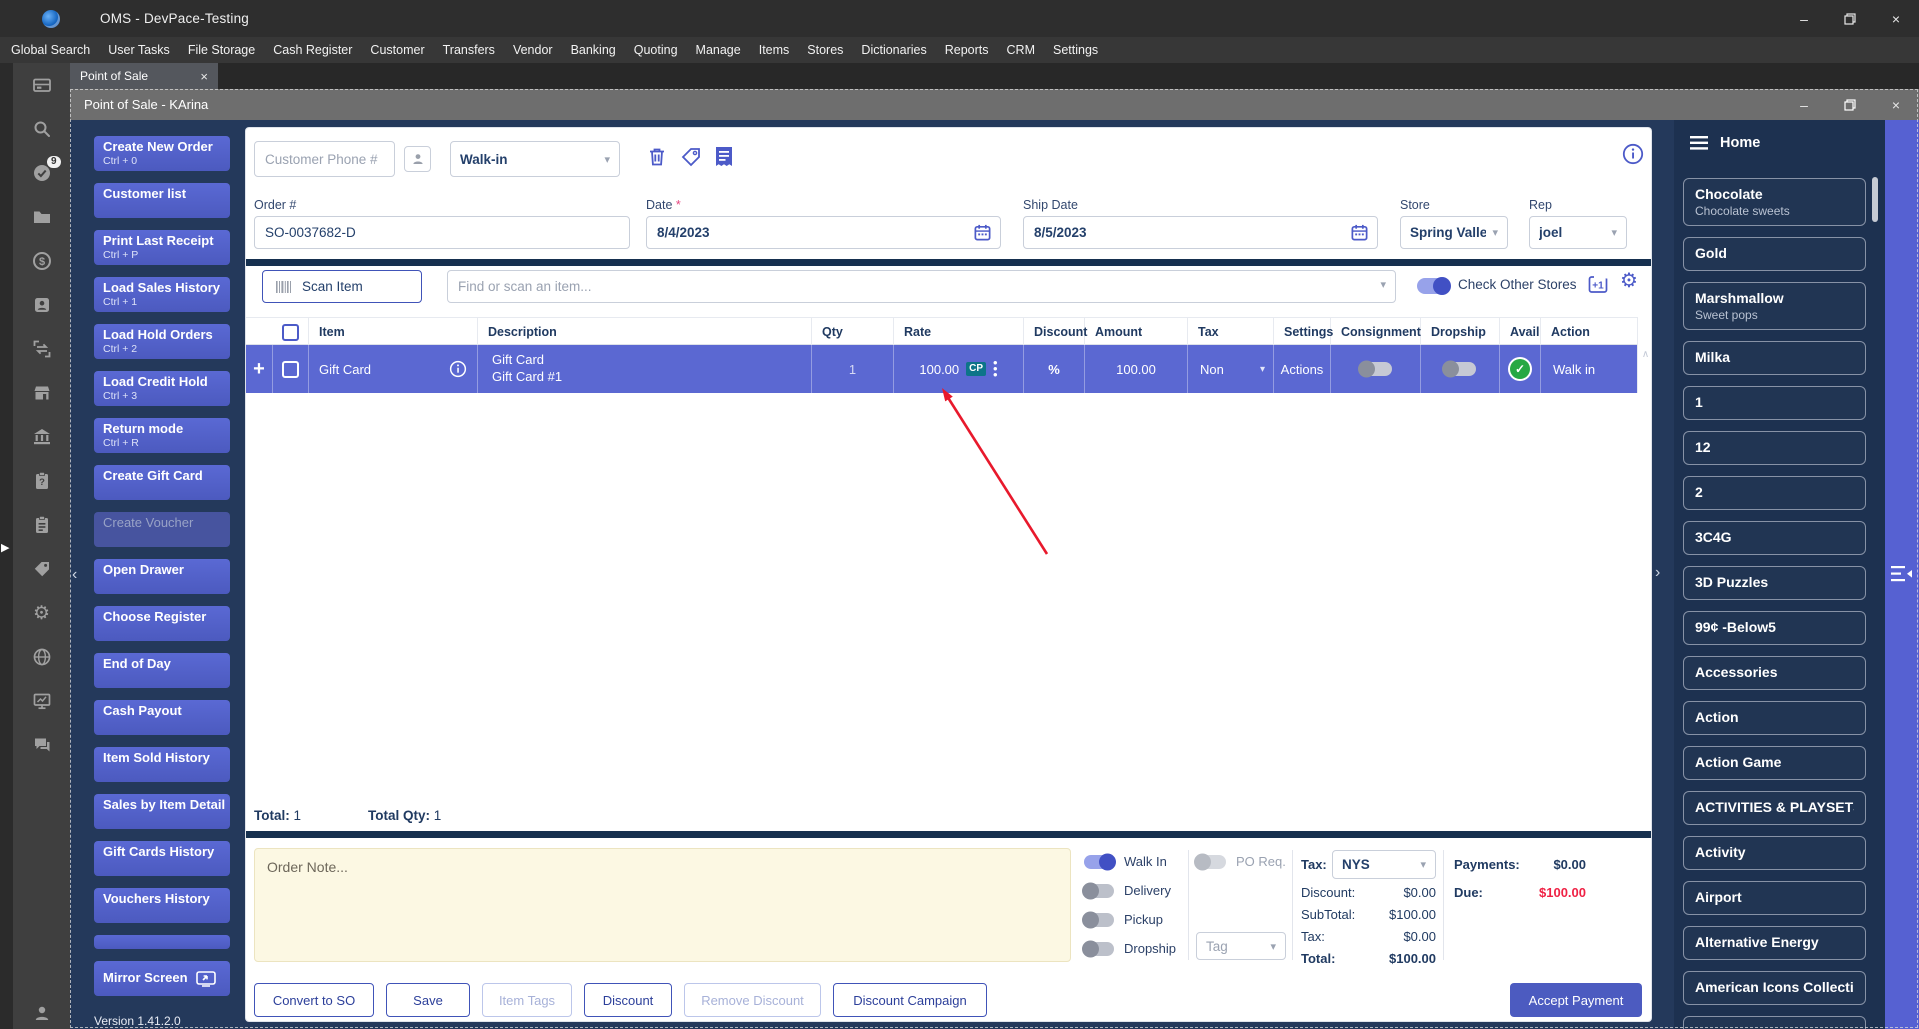 Image resolution: width=1919 pixels, height=1029 pixels. I want to click on menu-file-storage: File Storage, so click(221, 50).